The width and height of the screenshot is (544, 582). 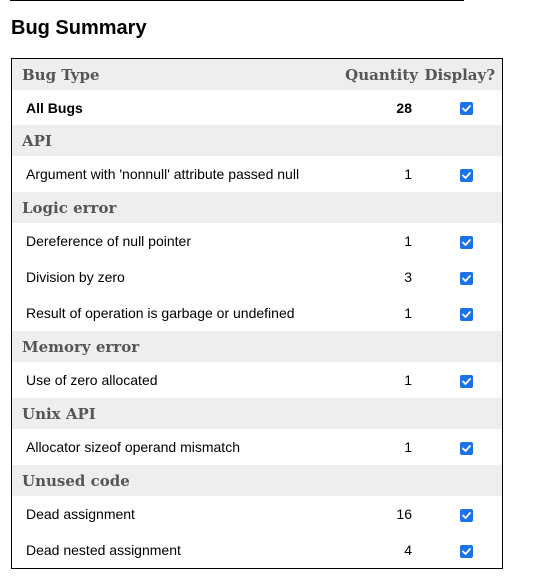 I want to click on category-label: Memory error, so click(x=257, y=346).